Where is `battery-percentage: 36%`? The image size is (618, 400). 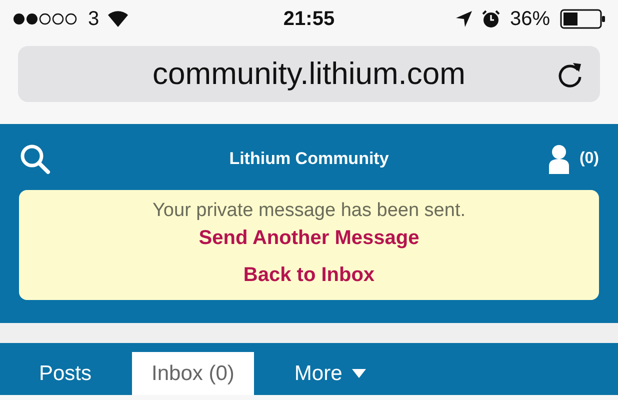 battery-percentage: 36% is located at coordinates (530, 19).